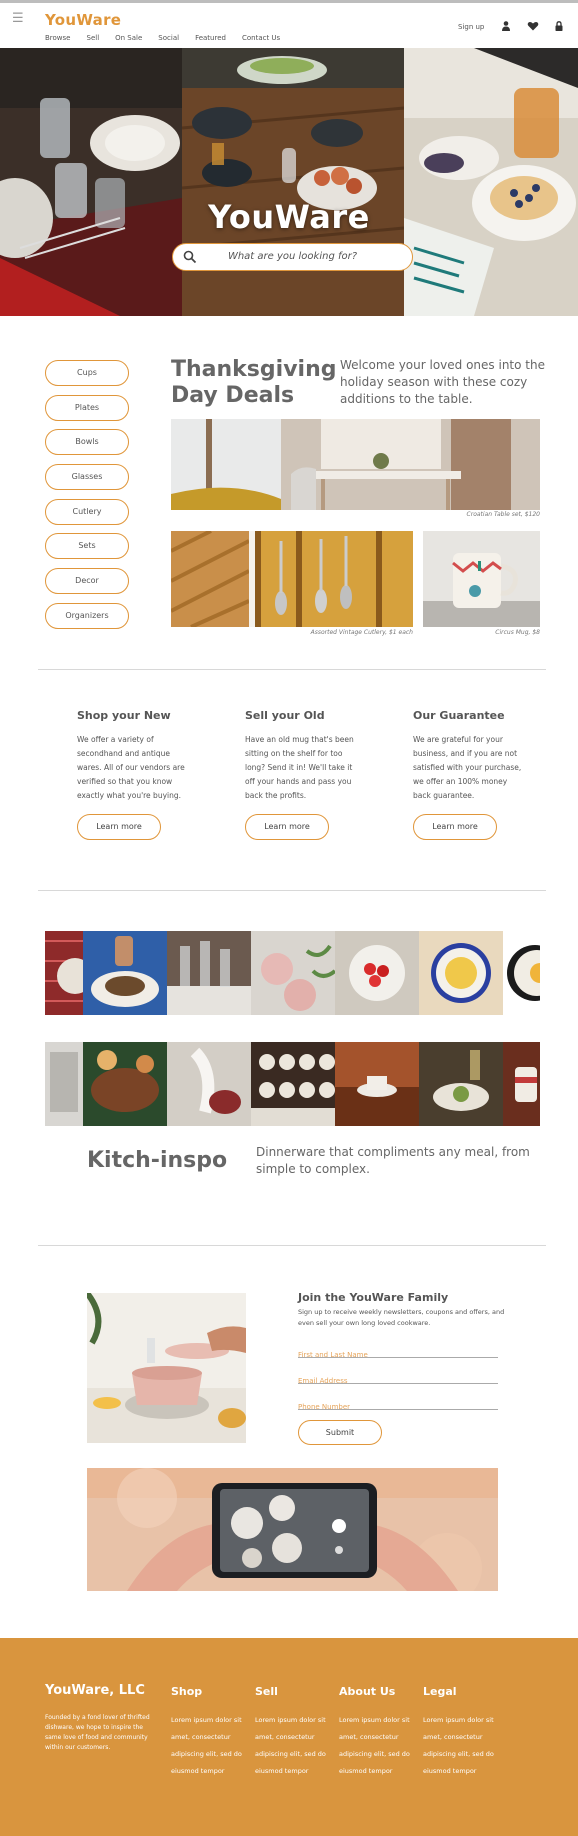  Describe the element at coordinates (533, 26) in the screenshot. I see `heart-icon` at that location.